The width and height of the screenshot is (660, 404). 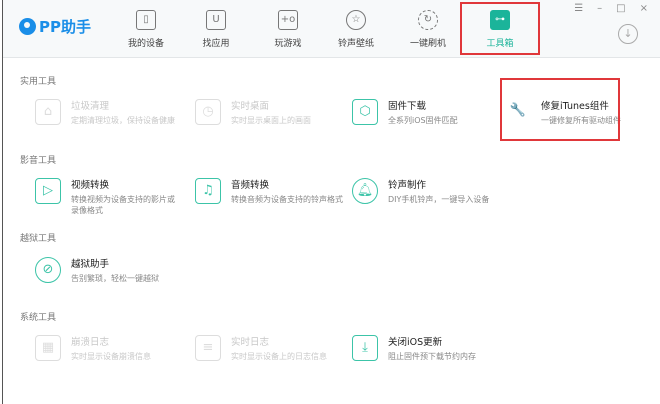 What do you see at coordinates (432, 356) in the screenshot?
I see `tool-desc: 阻止固件预下载节约内存` at bounding box center [432, 356].